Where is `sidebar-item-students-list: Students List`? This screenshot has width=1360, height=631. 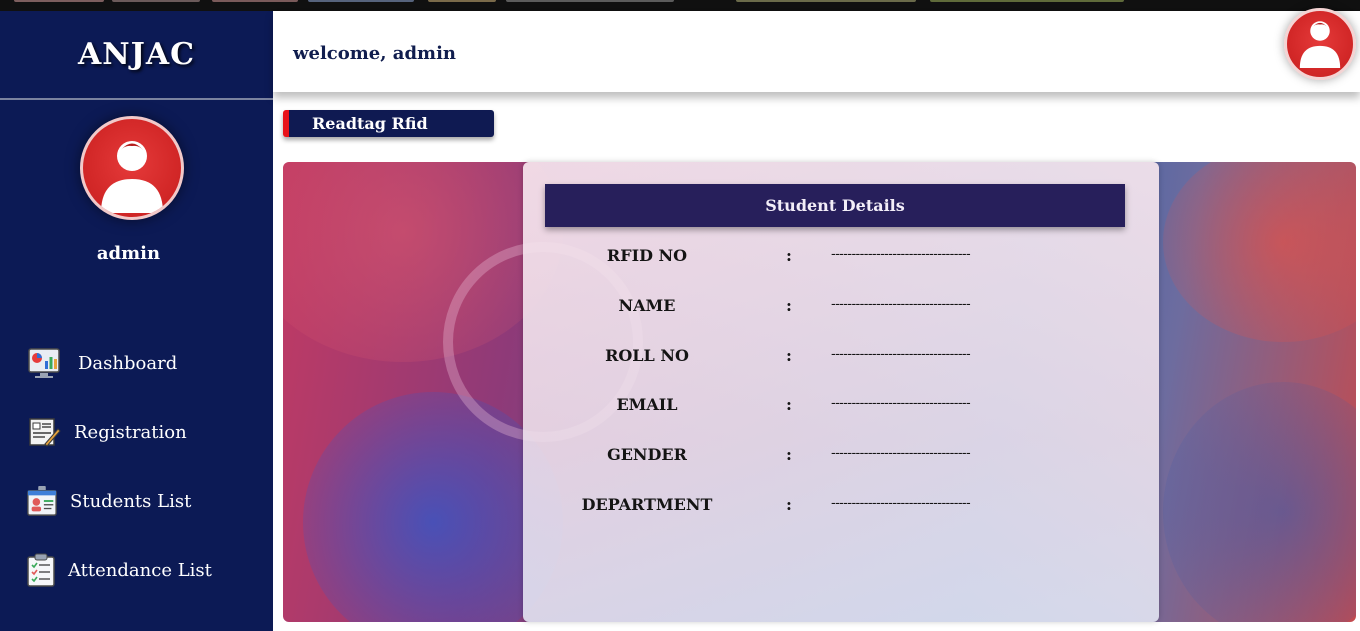
sidebar-item-students-list: Students List is located at coordinates (108, 501).